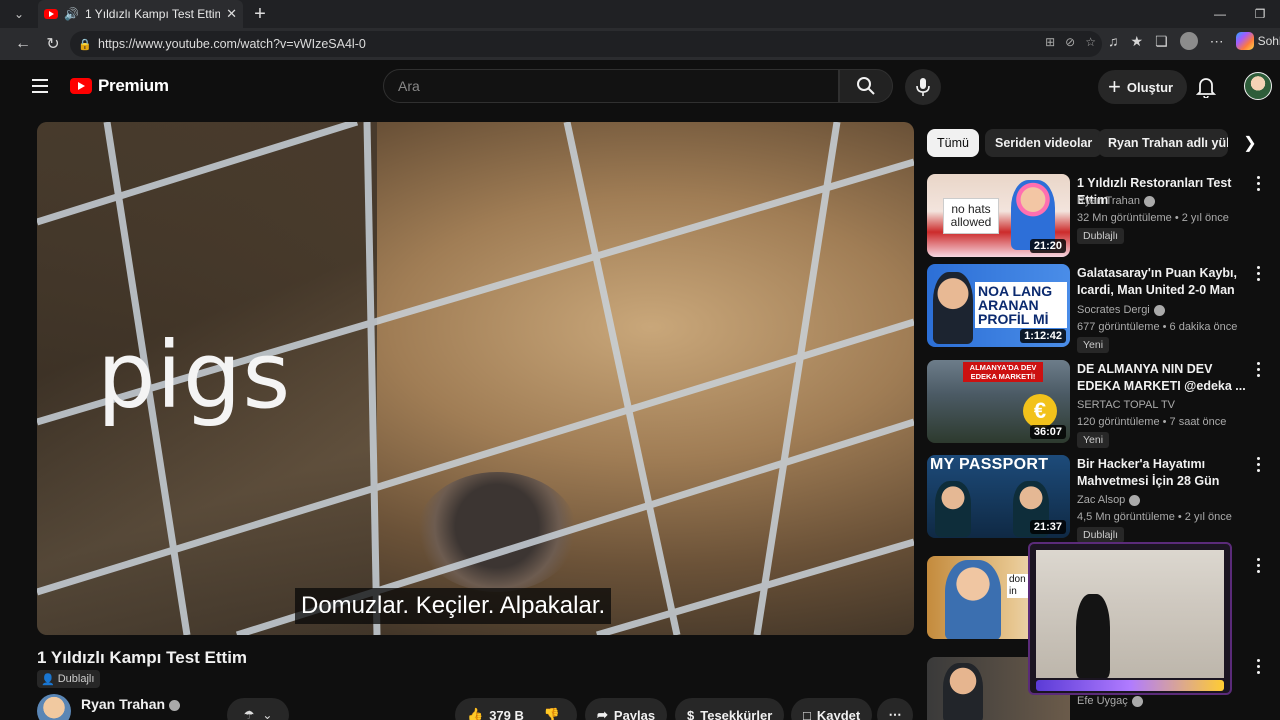  Describe the element at coordinates (1137, 41) in the screenshot. I see `favorites-icon: ★` at that location.